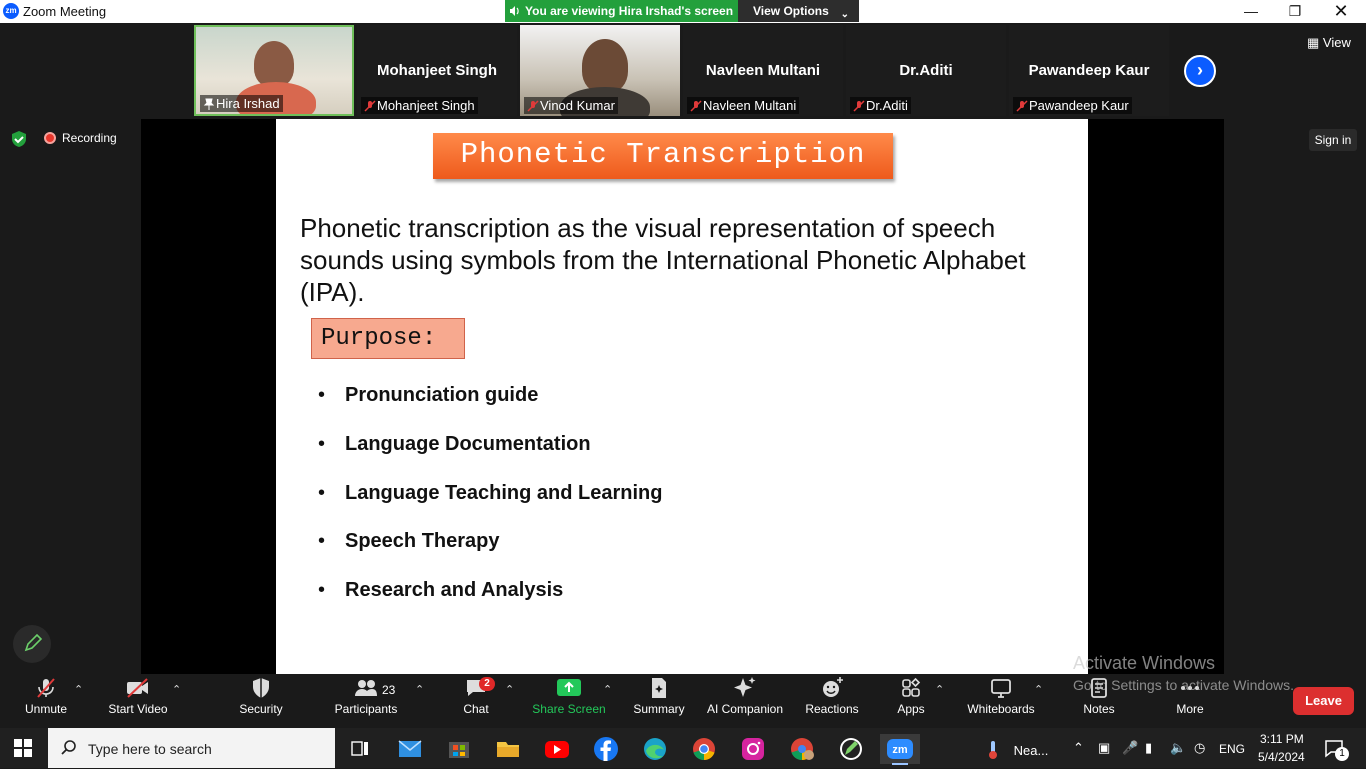 Image resolution: width=1366 pixels, height=769 pixels. Describe the element at coordinates (1251, 11) in the screenshot. I see `minimize-button: —` at that location.